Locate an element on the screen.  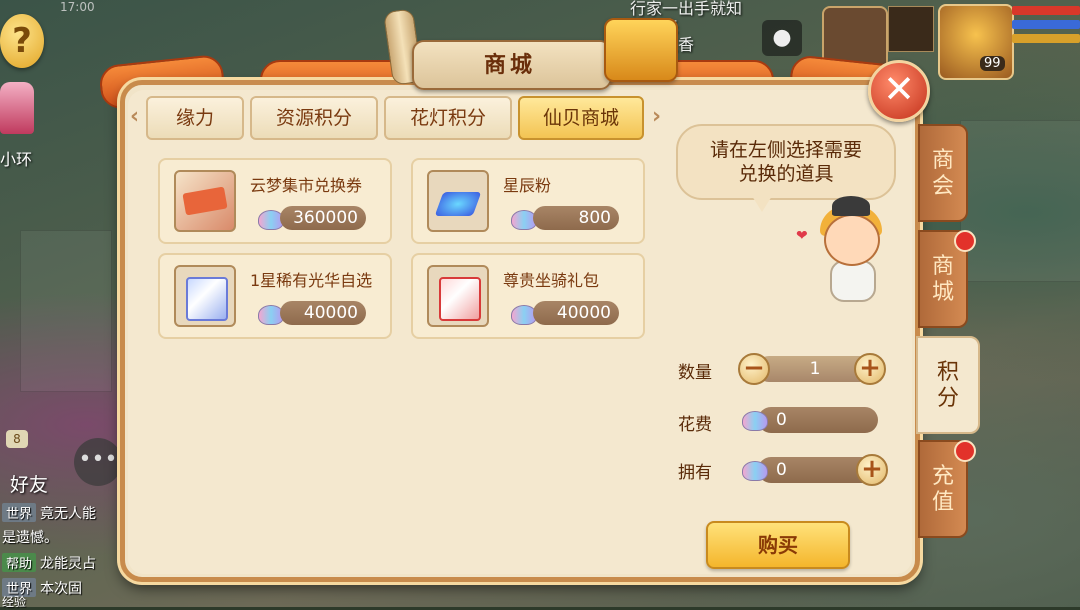
shop-item: 云梦集市兑换券 360000 is located at coordinates (275, 201).